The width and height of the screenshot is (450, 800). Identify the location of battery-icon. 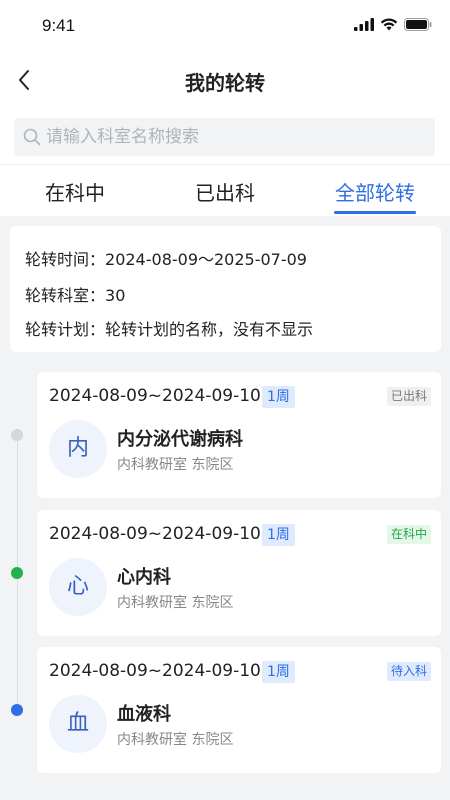
(418, 24).